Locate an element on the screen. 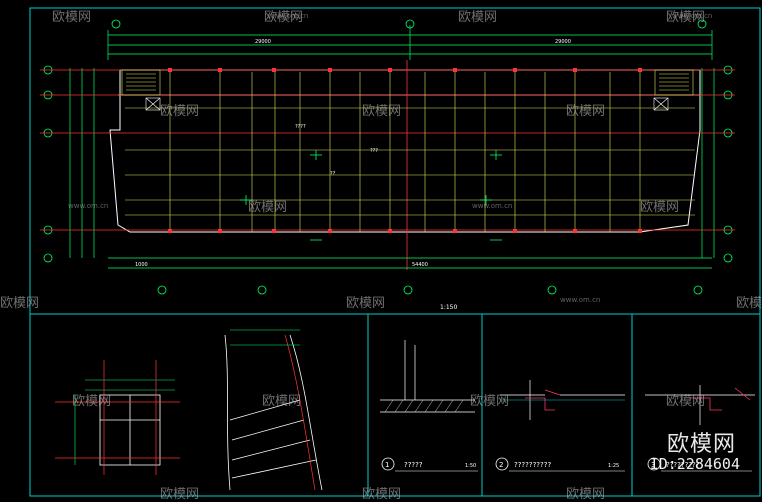 This screenshot has height=502, width=762. detail-section-1-hatch is located at coordinates (424, 406).